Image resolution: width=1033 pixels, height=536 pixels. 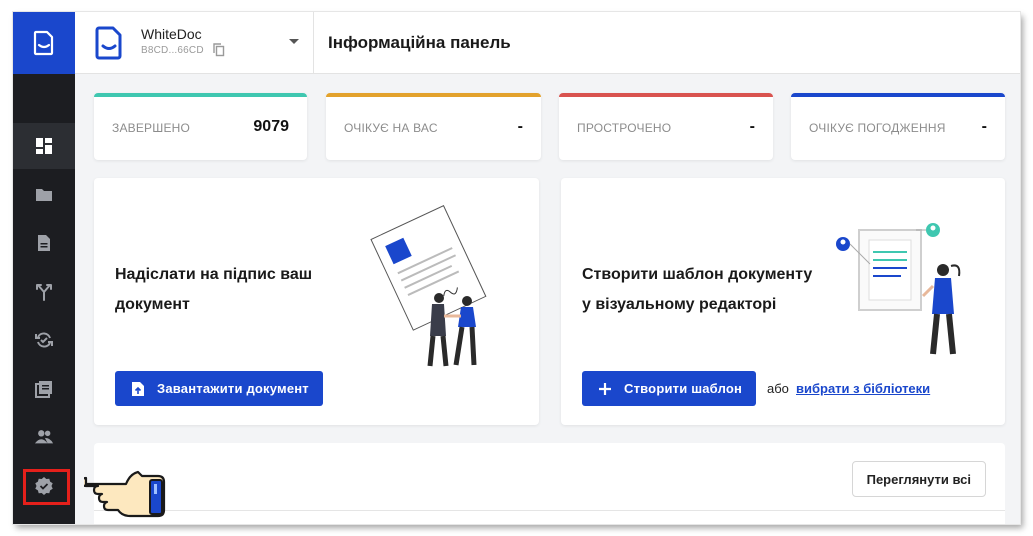 I want to click on app-logo, so click(x=44, y=43).